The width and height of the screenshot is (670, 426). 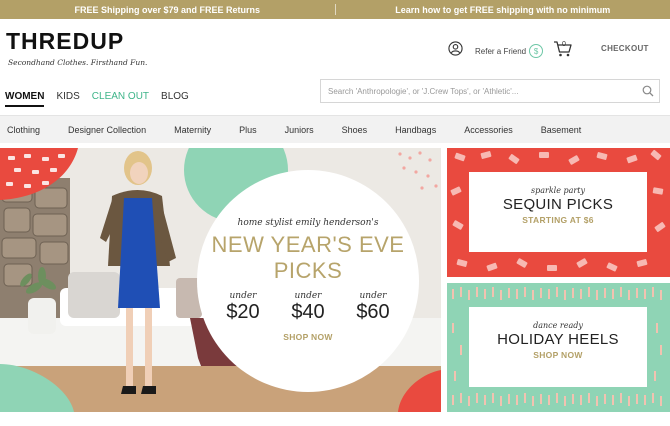 I want to click on search-box, so click(x=490, y=91).